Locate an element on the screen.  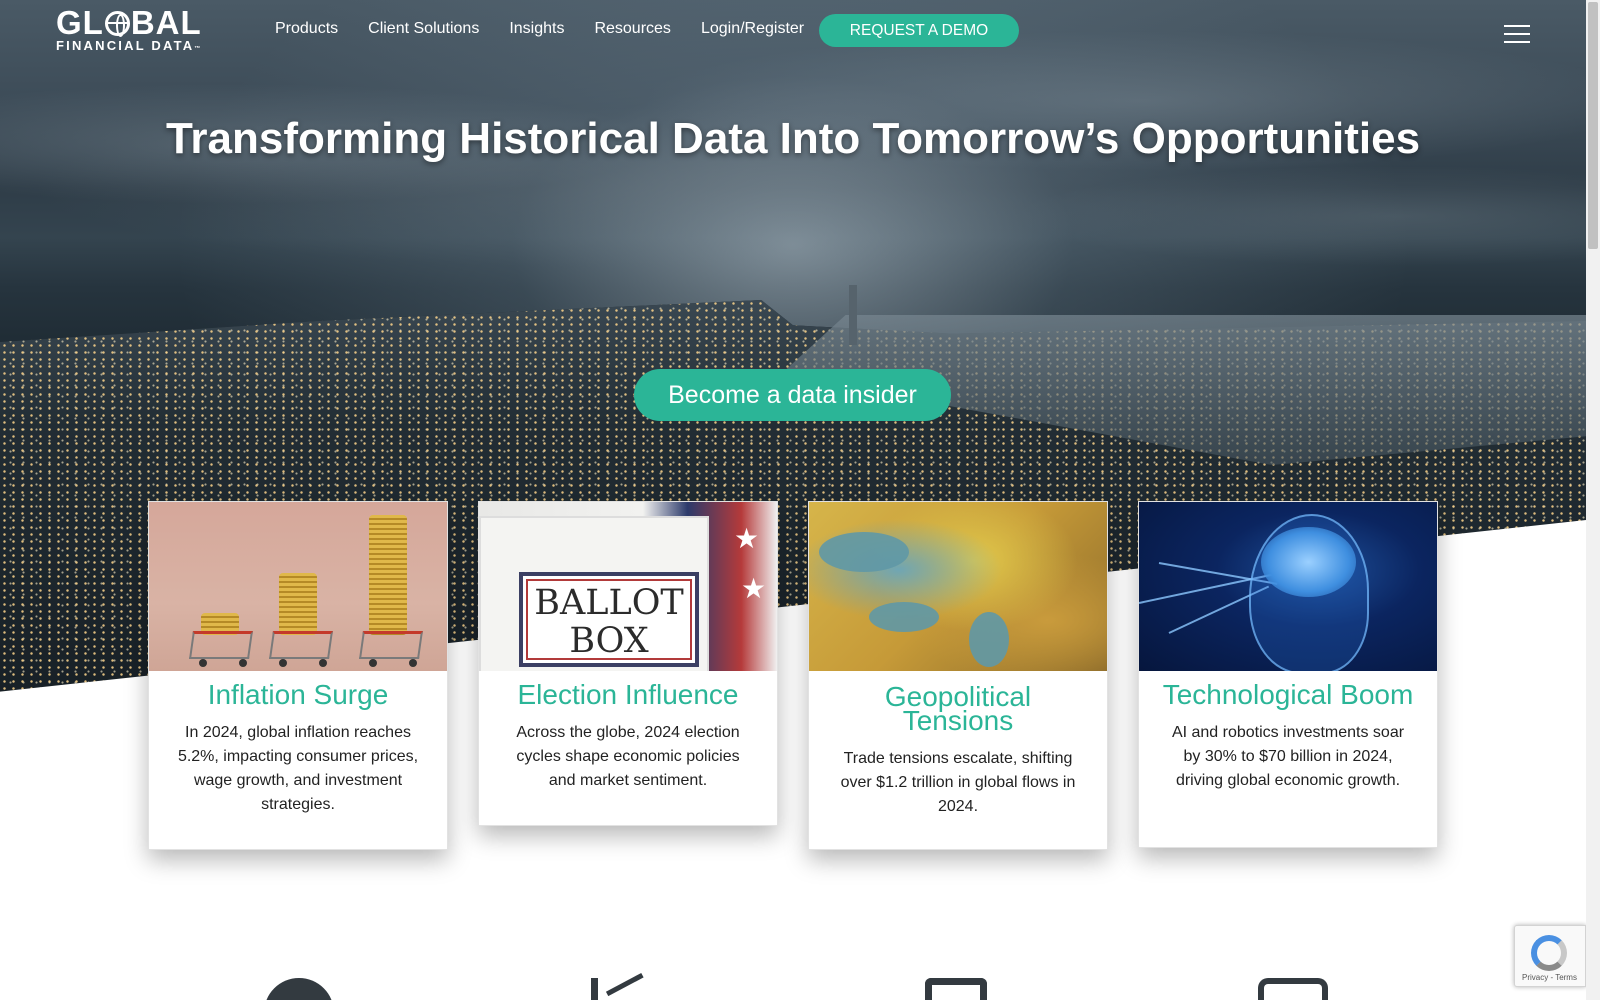
site-logo: GL BAL FINANCIAL DATA™ is located at coordinates (129, 30).